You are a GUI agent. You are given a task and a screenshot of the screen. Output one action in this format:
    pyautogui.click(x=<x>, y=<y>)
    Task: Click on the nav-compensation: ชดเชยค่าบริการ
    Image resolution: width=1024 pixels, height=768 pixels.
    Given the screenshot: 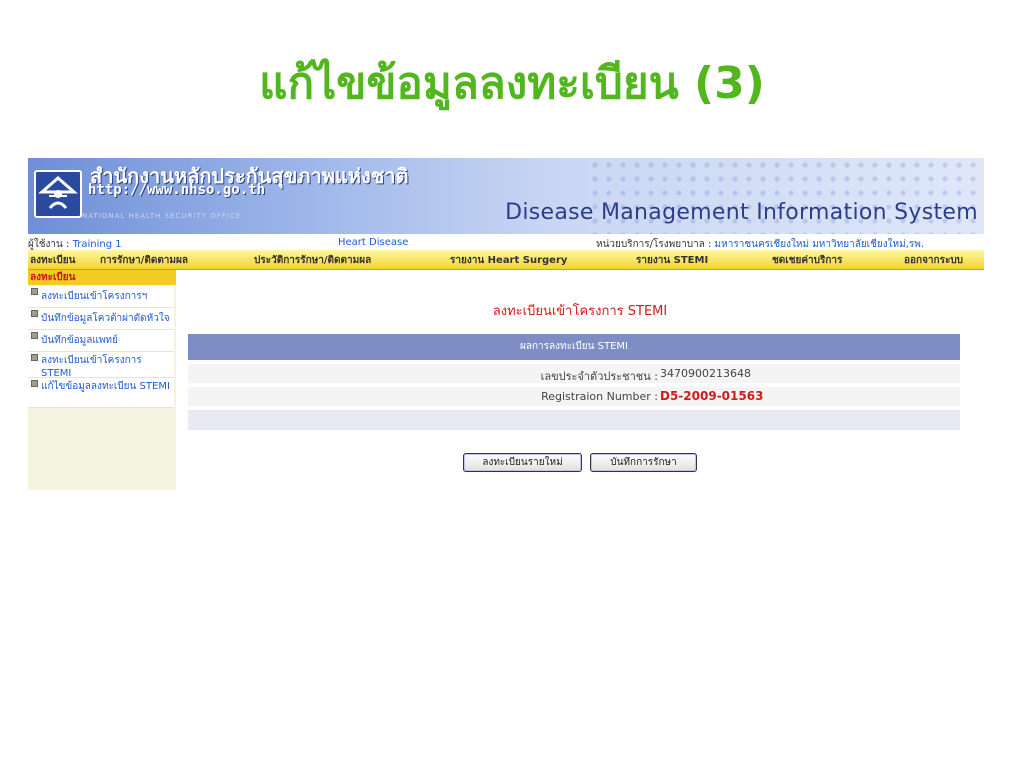 What is the action you would take?
    pyautogui.click(x=807, y=260)
    